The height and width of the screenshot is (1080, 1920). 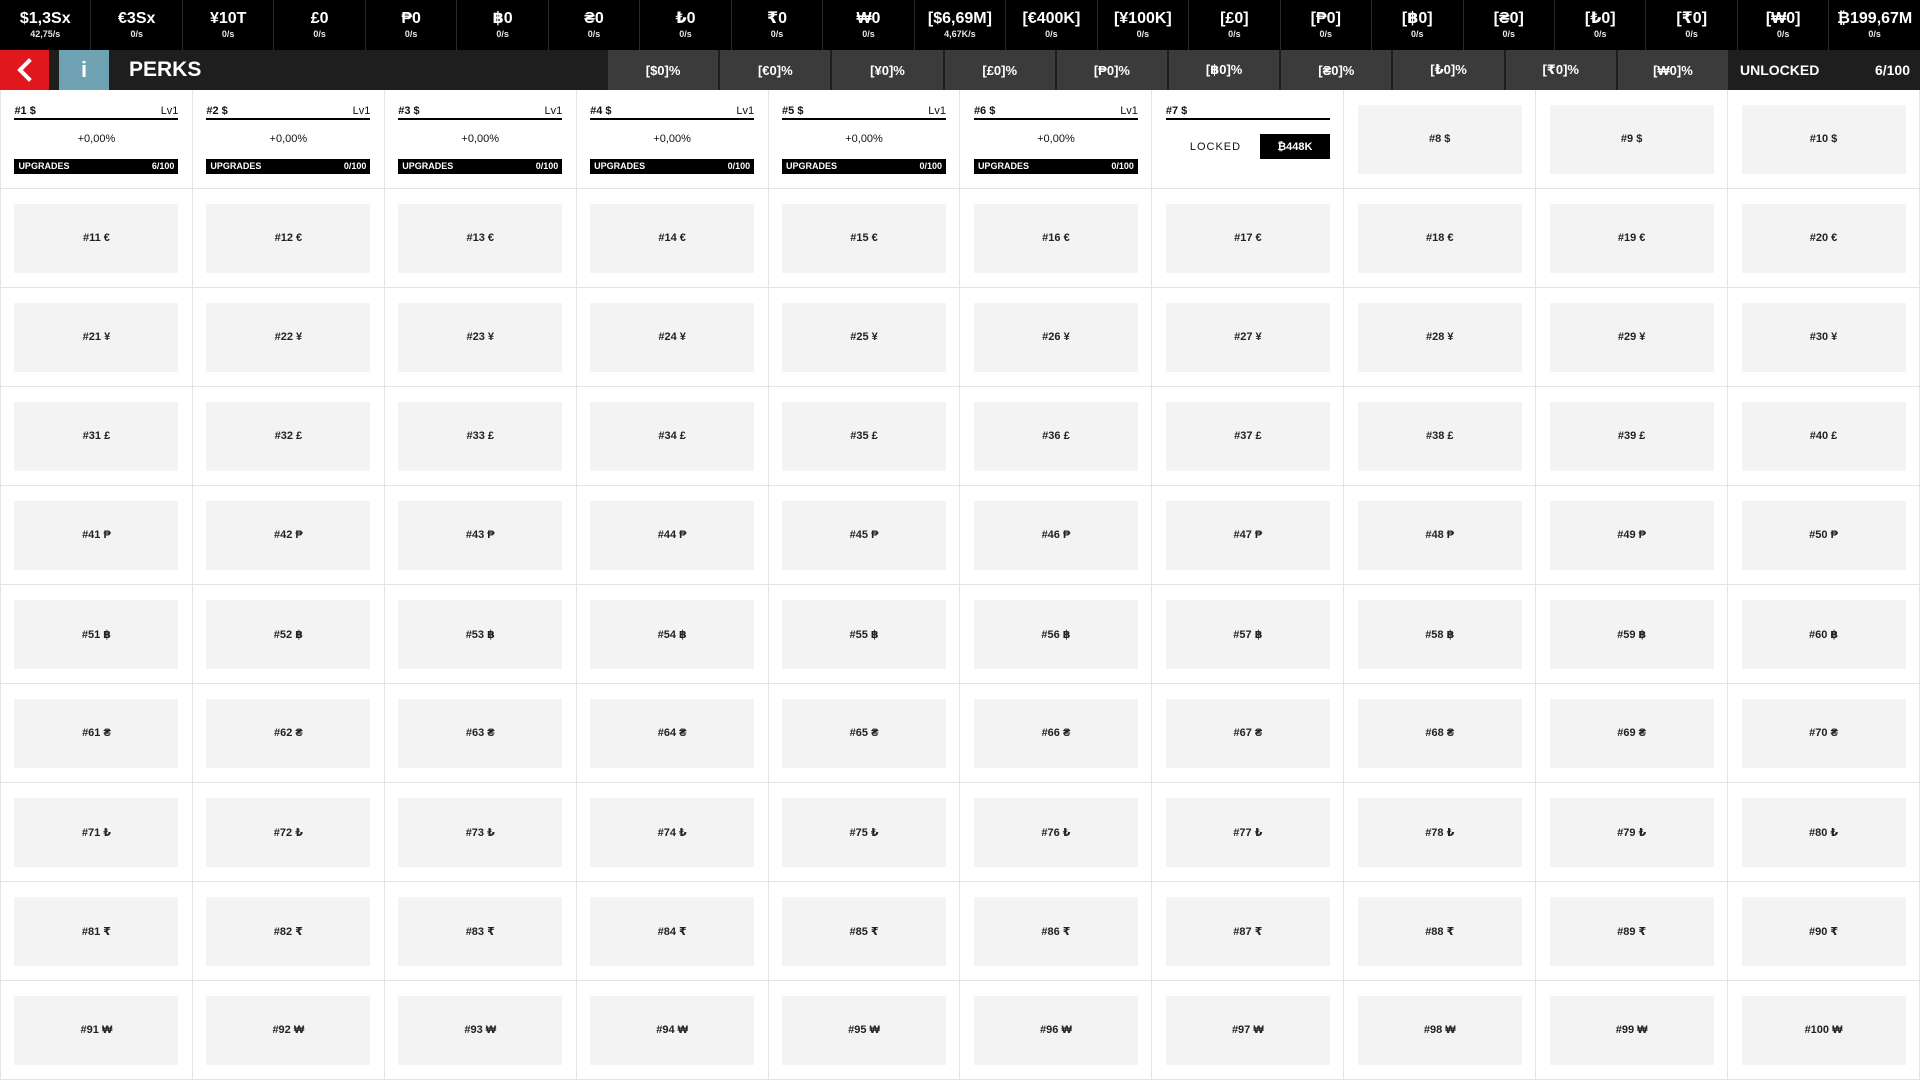 What do you see at coordinates (1248, 238) in the screenshot?
I see `perk-cell: #17 €` at bounding box center [1248, 238].